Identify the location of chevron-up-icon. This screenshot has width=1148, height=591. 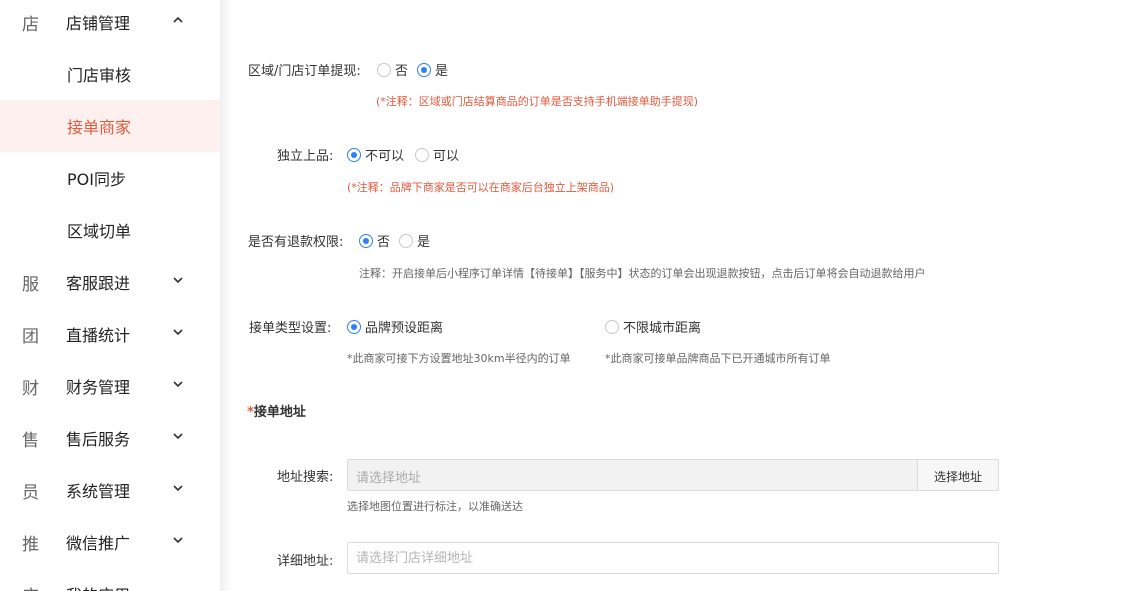
(178, 20).